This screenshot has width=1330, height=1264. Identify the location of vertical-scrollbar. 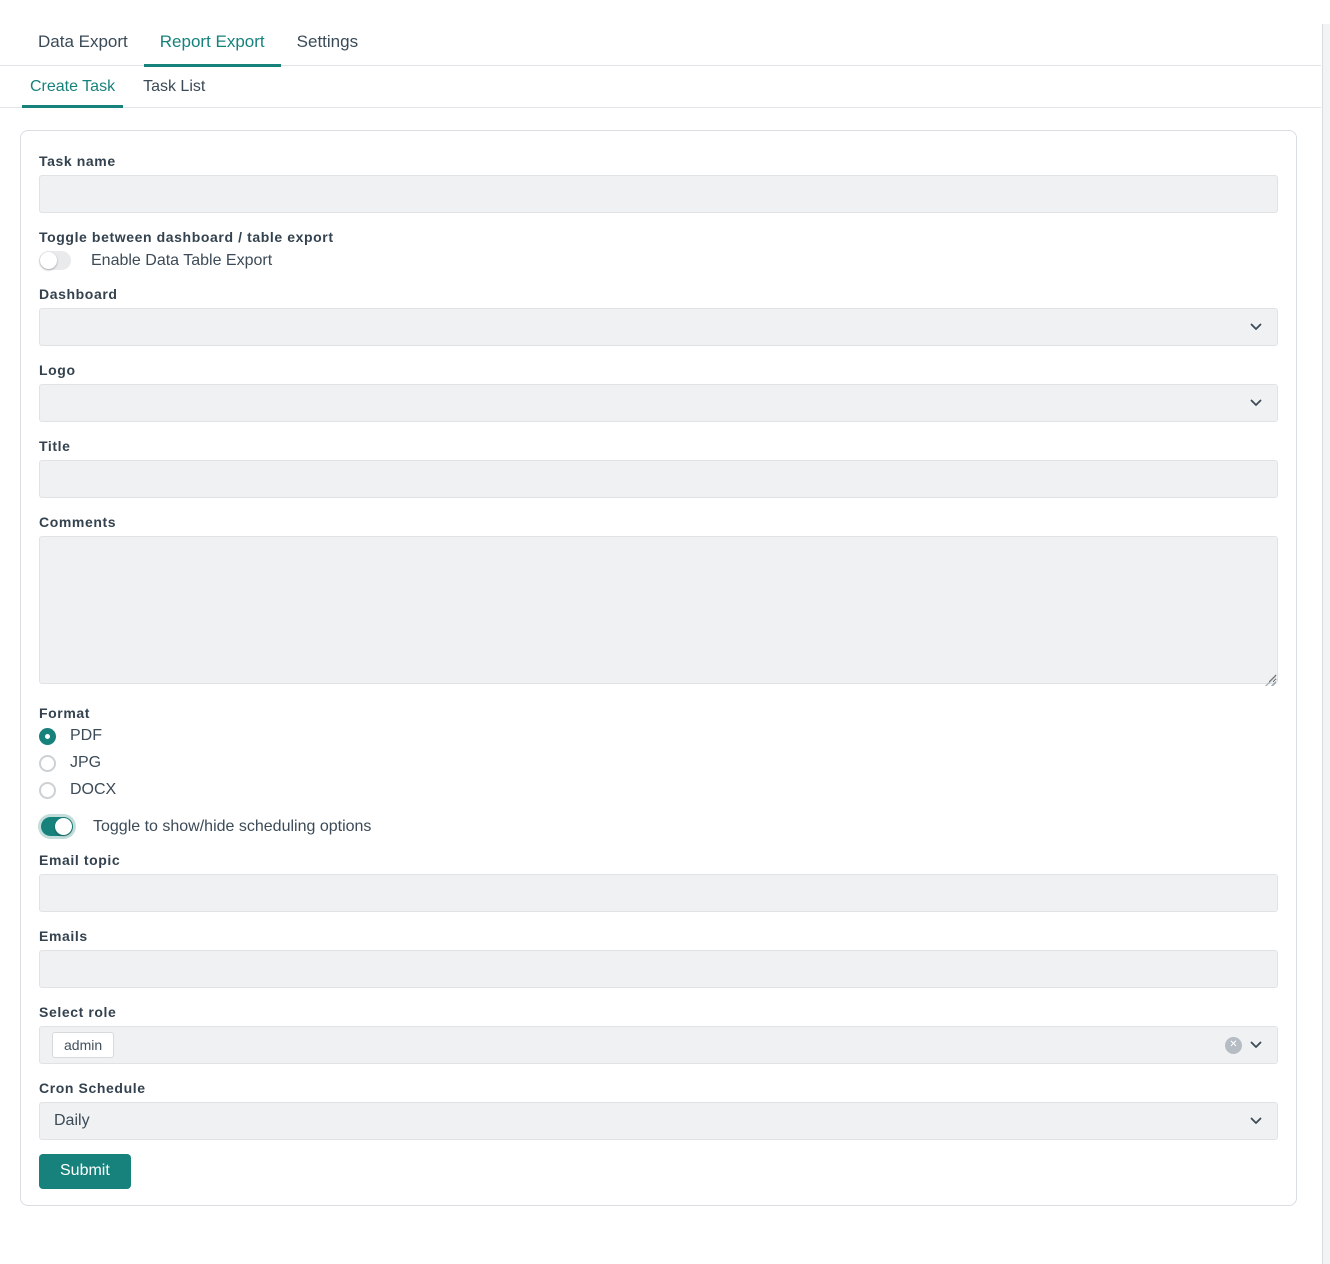
(1326, 644).